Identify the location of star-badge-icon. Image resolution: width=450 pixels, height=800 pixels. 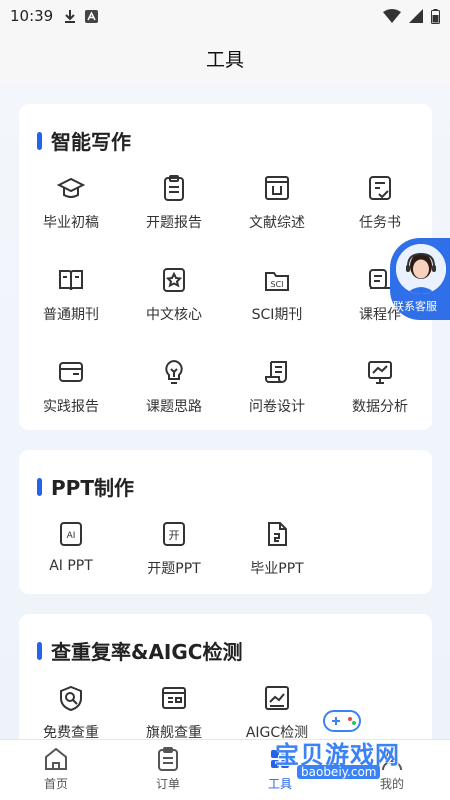
(174, 280).